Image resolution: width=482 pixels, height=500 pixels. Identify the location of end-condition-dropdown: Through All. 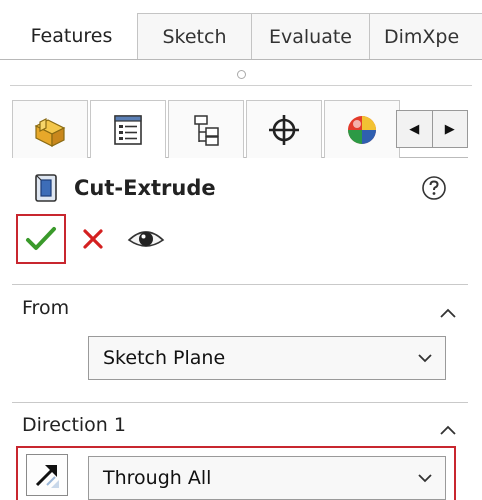
(267, 478).